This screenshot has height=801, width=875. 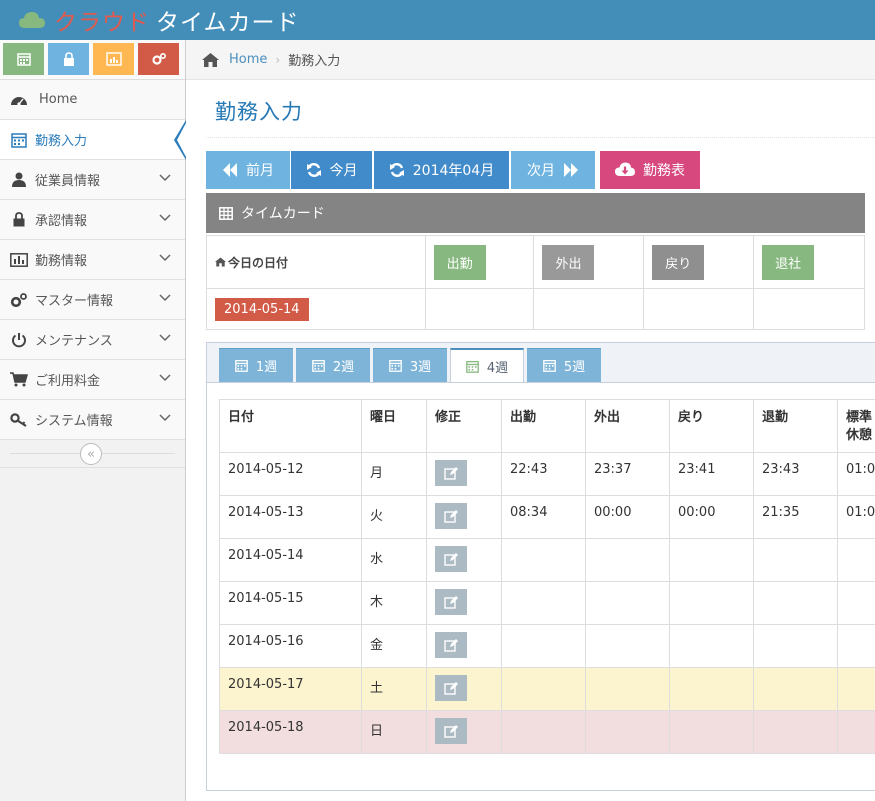 I want to click on cogs-icon, so click(x=19, y=300).